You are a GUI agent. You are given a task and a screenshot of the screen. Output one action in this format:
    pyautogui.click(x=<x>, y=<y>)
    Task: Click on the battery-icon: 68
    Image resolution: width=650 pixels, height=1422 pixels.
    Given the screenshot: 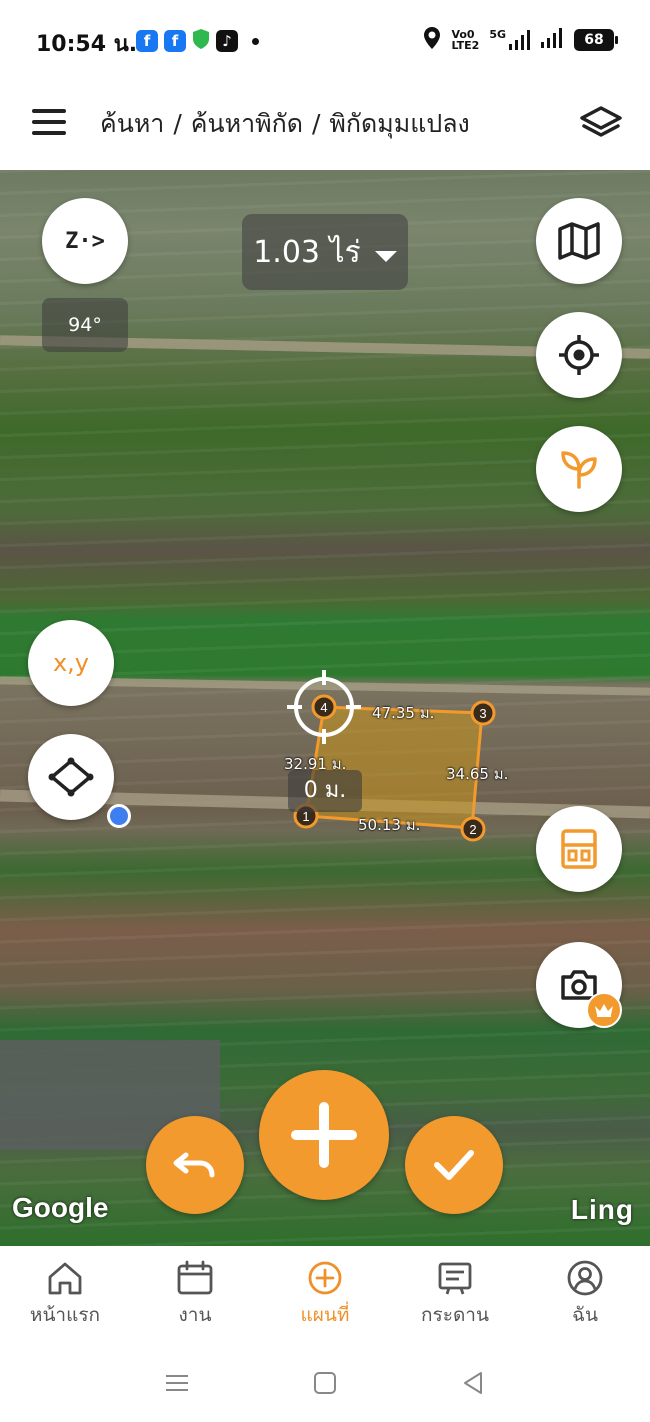 What is the action you would take?
    pyautogui.click(x=596, y=40)
    